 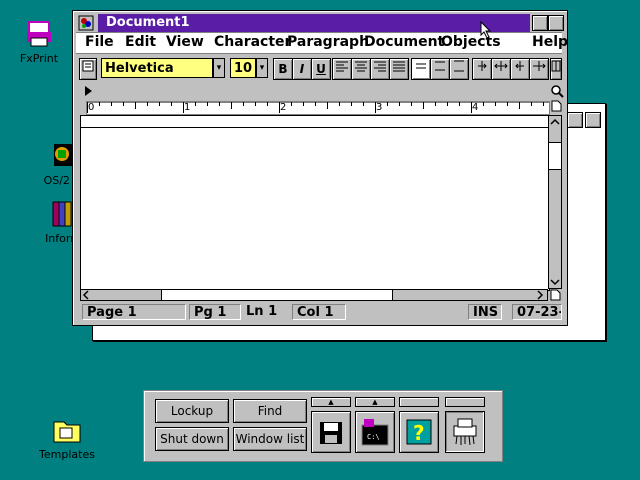 I want to click on ruler: 0 1 2 3 4, so click(x=320, y=99).